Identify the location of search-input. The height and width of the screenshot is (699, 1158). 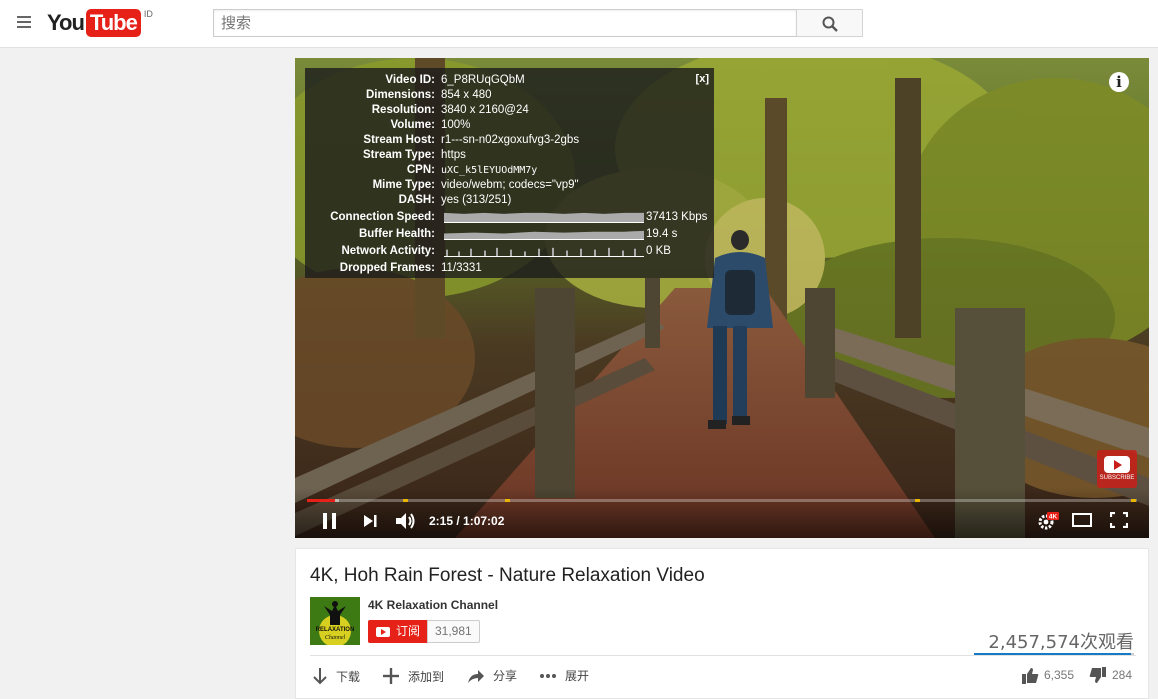
(505, 23).